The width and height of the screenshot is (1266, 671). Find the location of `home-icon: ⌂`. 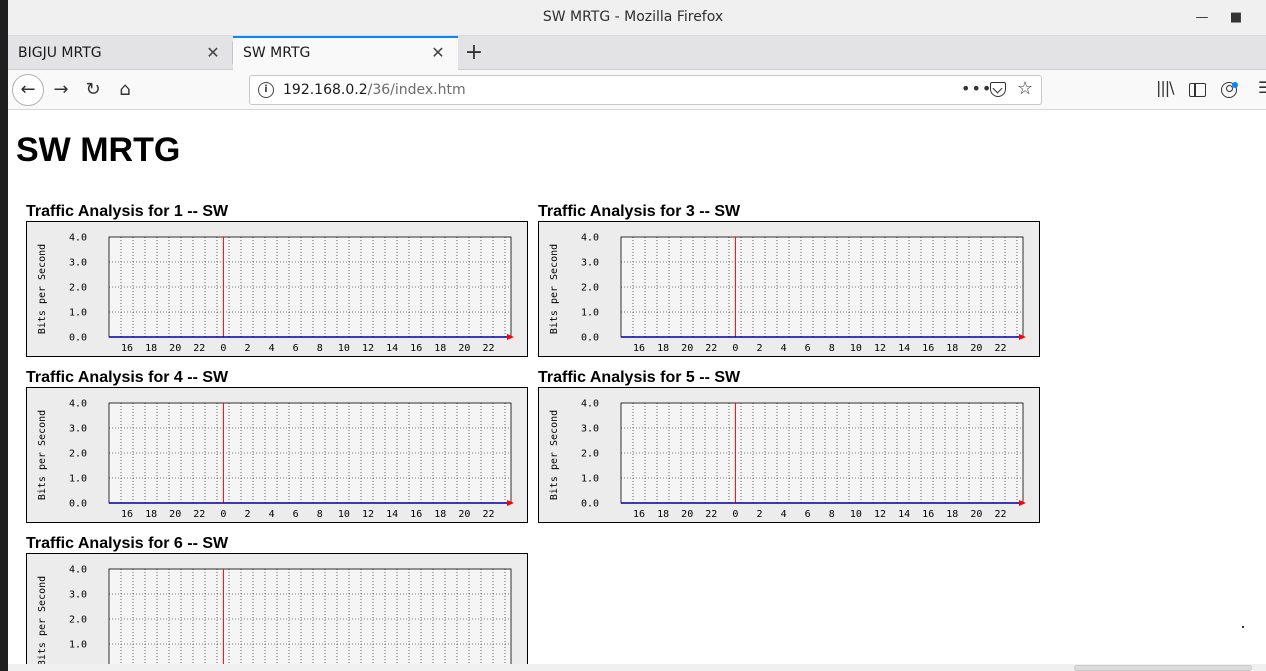

home-icon: ⌂ is located at coordinates (125, 90).